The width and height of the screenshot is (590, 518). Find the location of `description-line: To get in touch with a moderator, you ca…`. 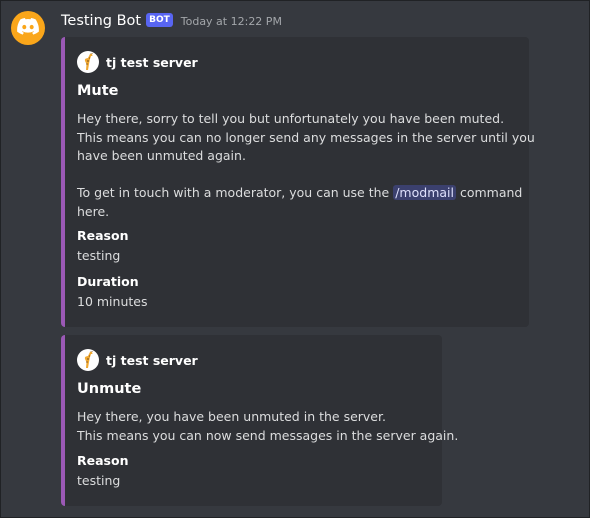

description-line: To get in touch with a moderator, you ca… is located at coordinates (306, 193).